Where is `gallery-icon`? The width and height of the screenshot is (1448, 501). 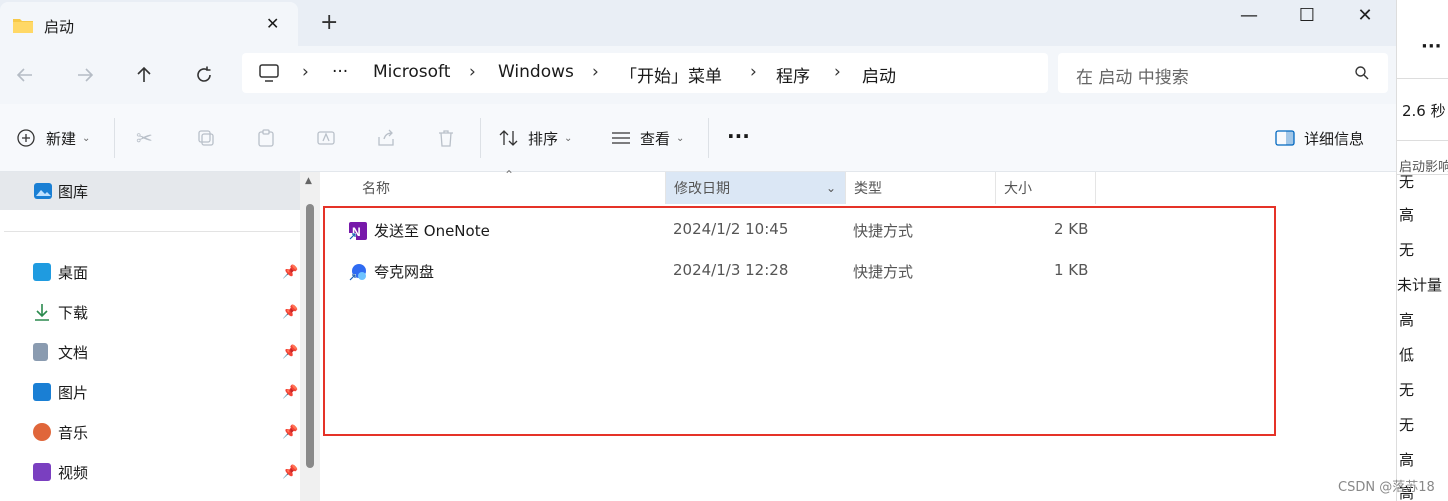 gallery-icon is located at coordinates (43, 191).